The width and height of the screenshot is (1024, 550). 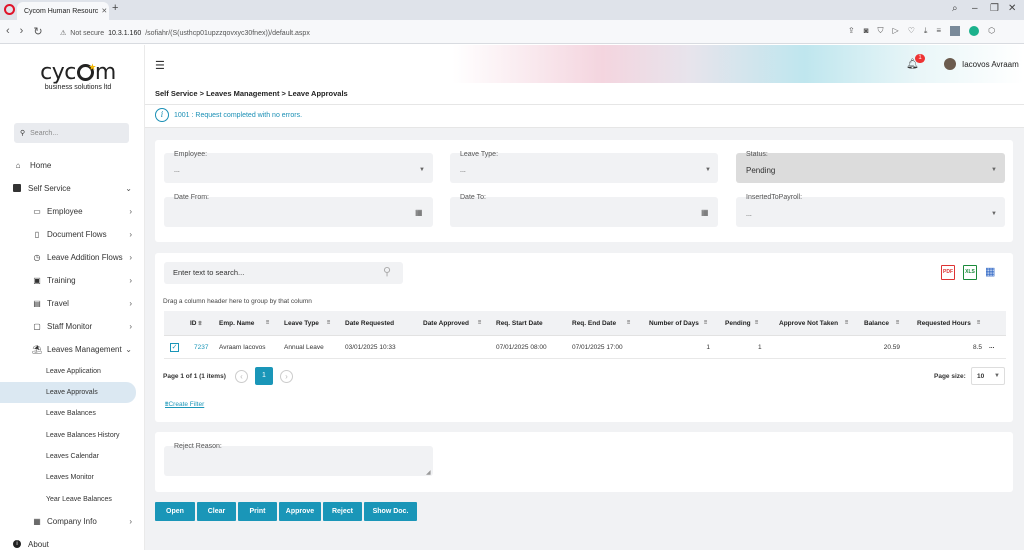 What do you see at coordinates (77, 234) in the screenshot?
I see `sidebar-item-label: Document Flows` at bounding box center [77, 234].